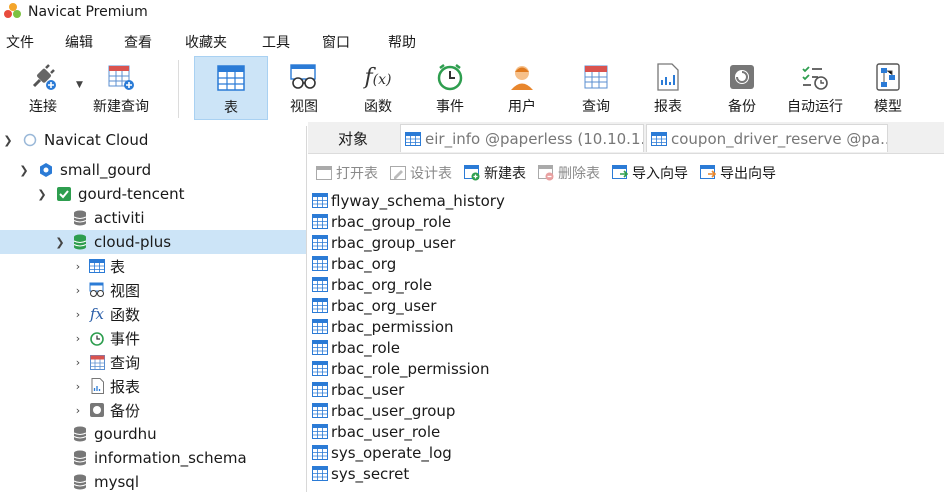 Image resolution: width=944 pixels, height=492 pixels. I want to click on table-row: rbac_user, so click(358, 389).